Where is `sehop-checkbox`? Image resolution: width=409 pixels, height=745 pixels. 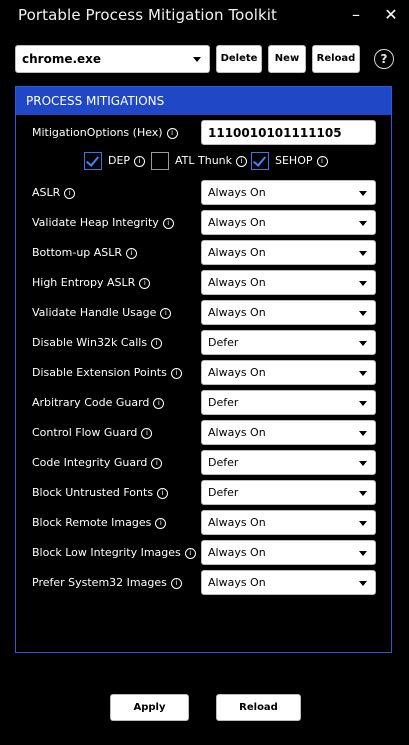
sehop-checkbox is located at coordinates (260, 161).